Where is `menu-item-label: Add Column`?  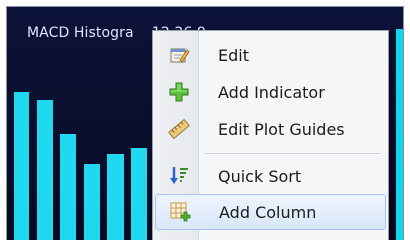 menu-item-label: Add Column is located at coordinates (268, 212).